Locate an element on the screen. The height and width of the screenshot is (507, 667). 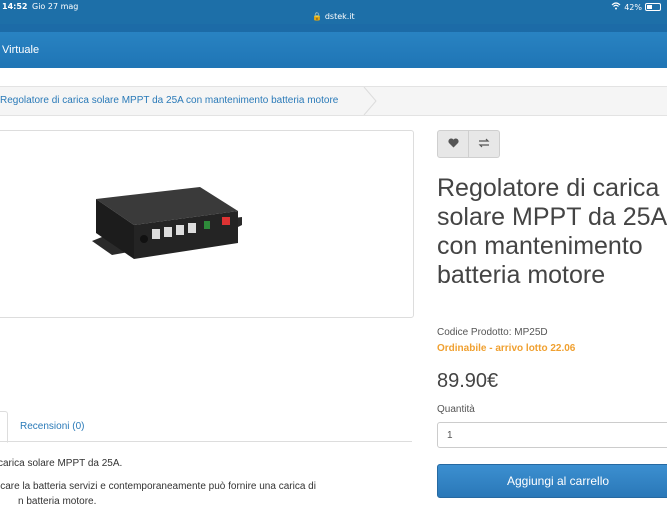
status-date: Gio 27 mag is located at coordinates (55, 6).